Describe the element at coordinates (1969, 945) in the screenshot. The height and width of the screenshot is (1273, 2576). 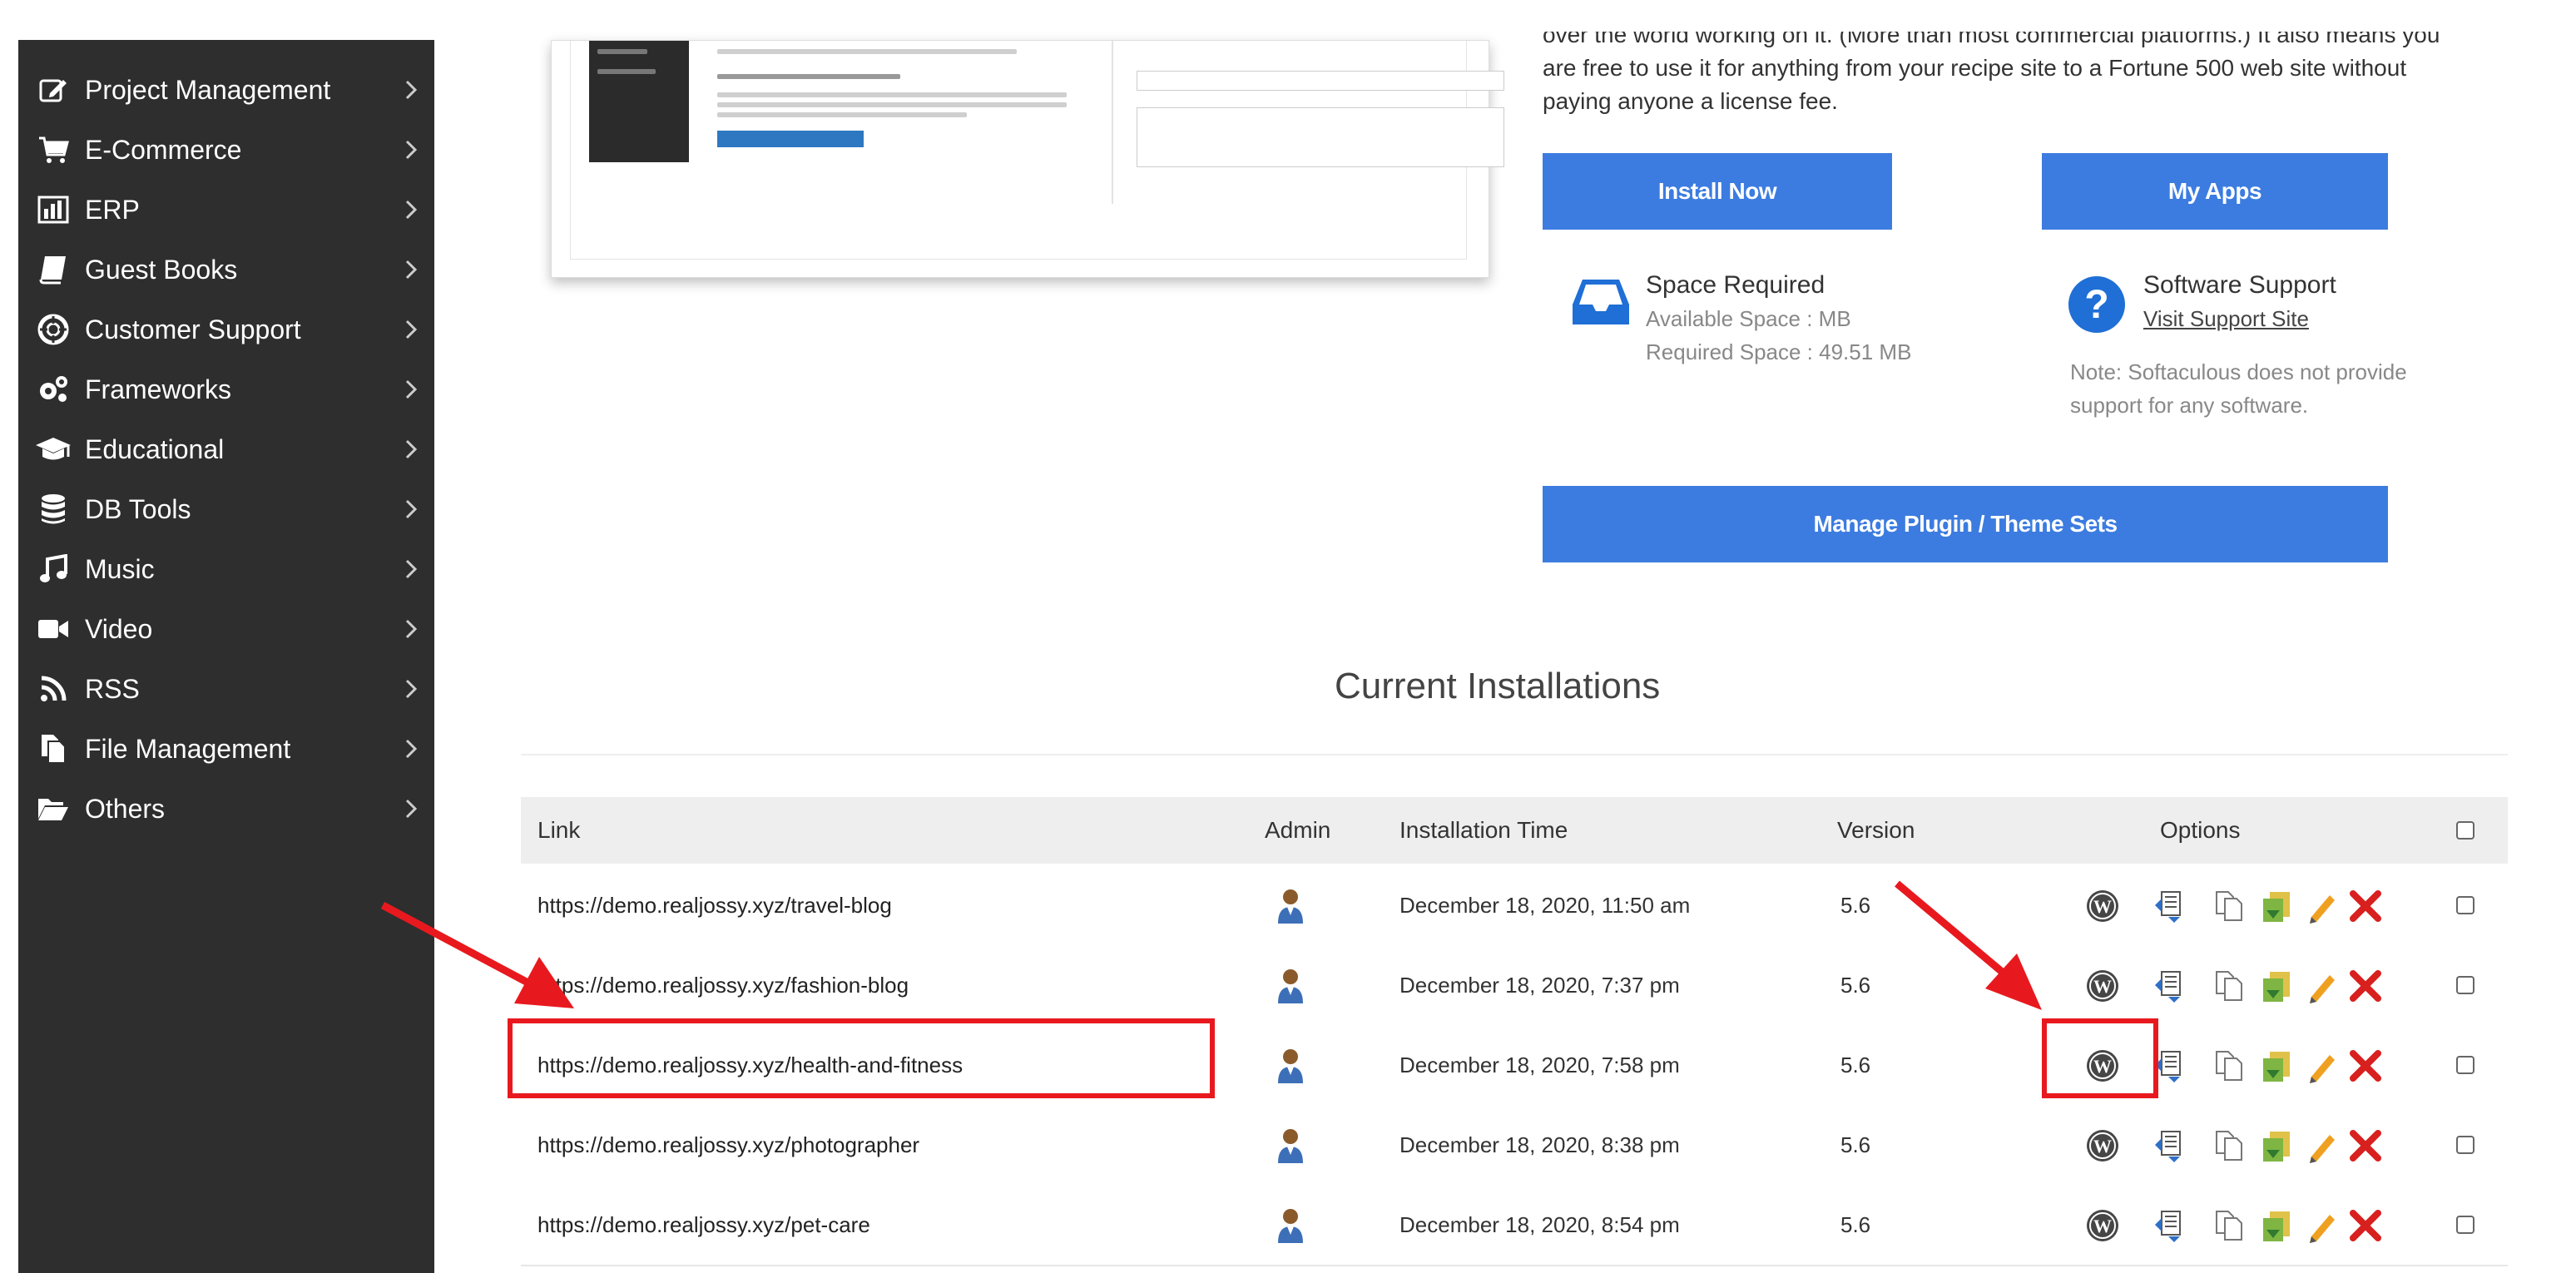
I see `arrow-to-wordpress-icon` at that location.